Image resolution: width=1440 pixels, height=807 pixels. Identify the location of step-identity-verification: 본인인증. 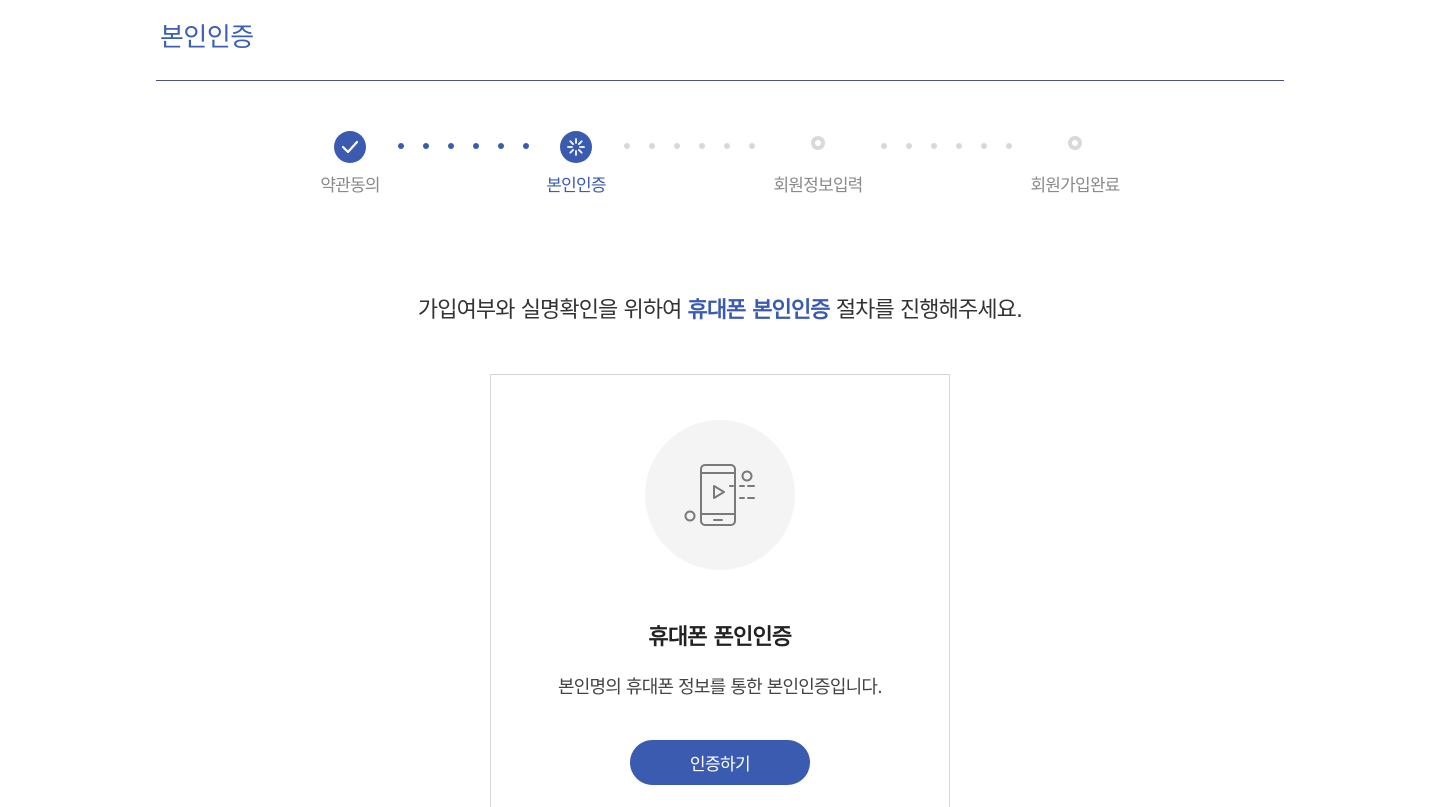
(576, 162).